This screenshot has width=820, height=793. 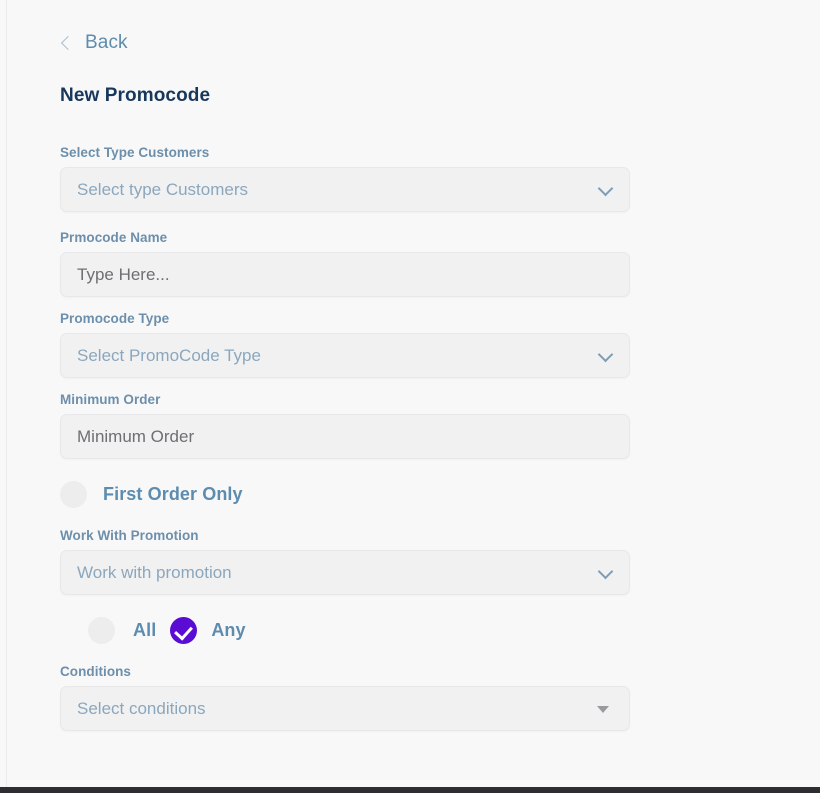 I want to click on select-conditions-value: Select conditions, so click(x=141, y=708).